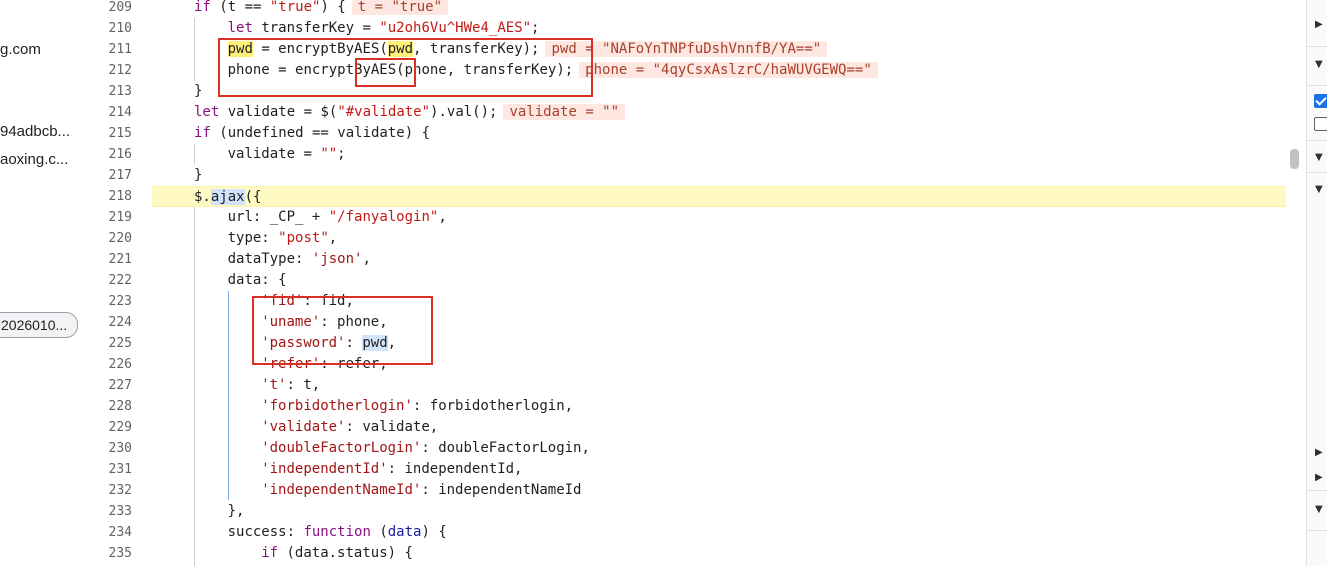 Image resolution: width=1327 pixels, height=566 pixels. I want to click on code-token: (undefined == validate) {, so click(320, 133).